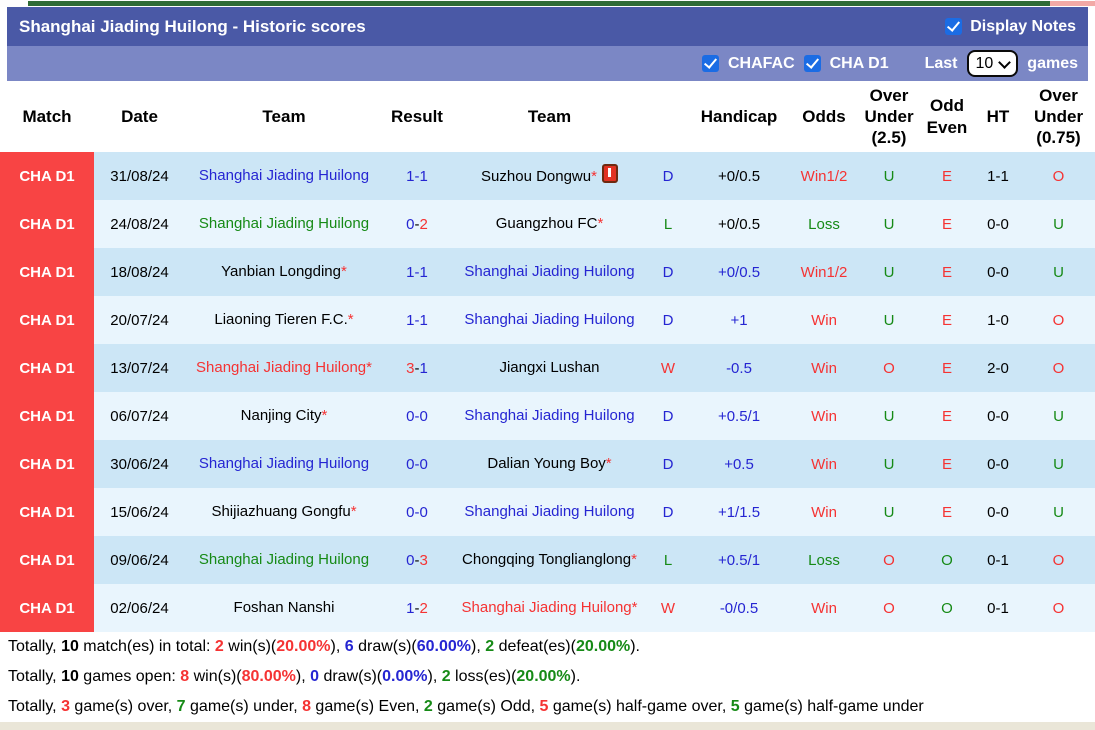 This screenshot has height=730, width=1095. Describe the element at coordinates (423, 464) in the screenshot. I see `away-score: 0` at that location.